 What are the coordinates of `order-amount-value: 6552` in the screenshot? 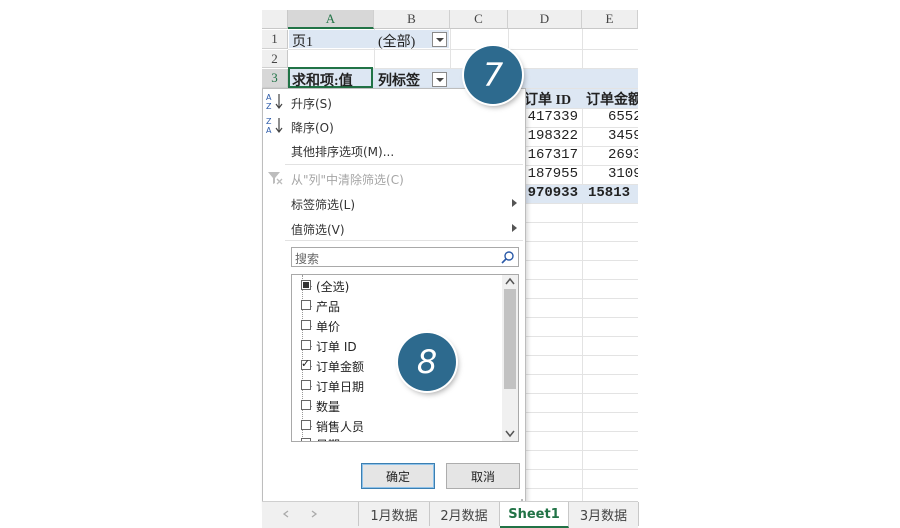 It's located at (623, 117).